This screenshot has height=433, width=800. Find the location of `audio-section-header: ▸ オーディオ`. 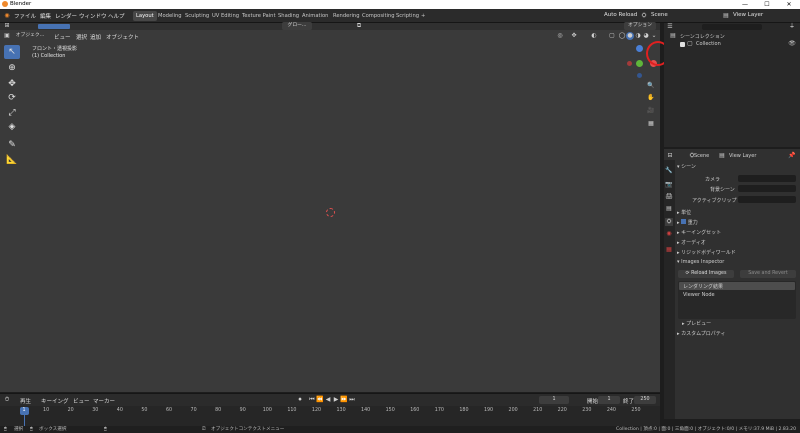

audio-section-header: ▸ オーディオ is located at coordinates (691, 242).